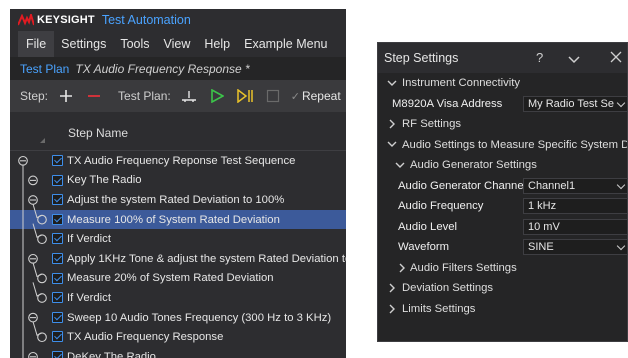 This screenshot has width=628, height=358. What do you see at coordinates (575, 206) in the screenshot?
I see `frequency-input: 1 kHz` at bounding box center [575, 206].